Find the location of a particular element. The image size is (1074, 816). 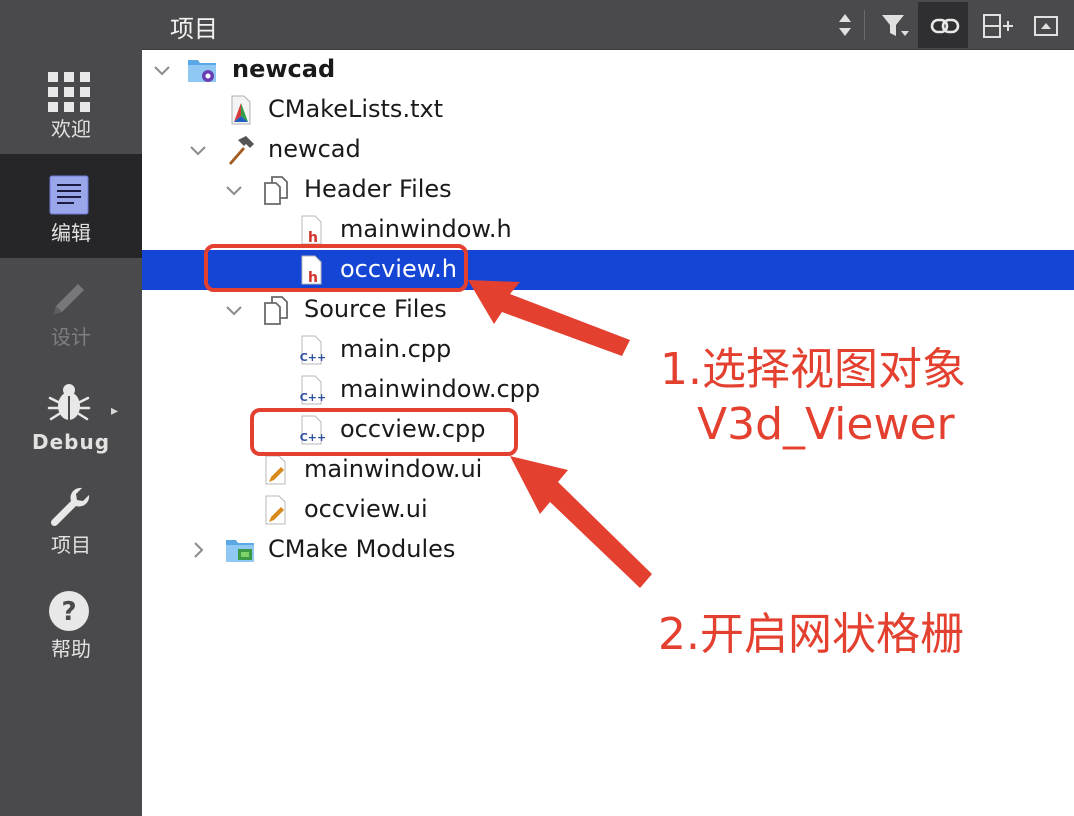

arrow-to-occview-cpp is located at coordinates (581, 522).